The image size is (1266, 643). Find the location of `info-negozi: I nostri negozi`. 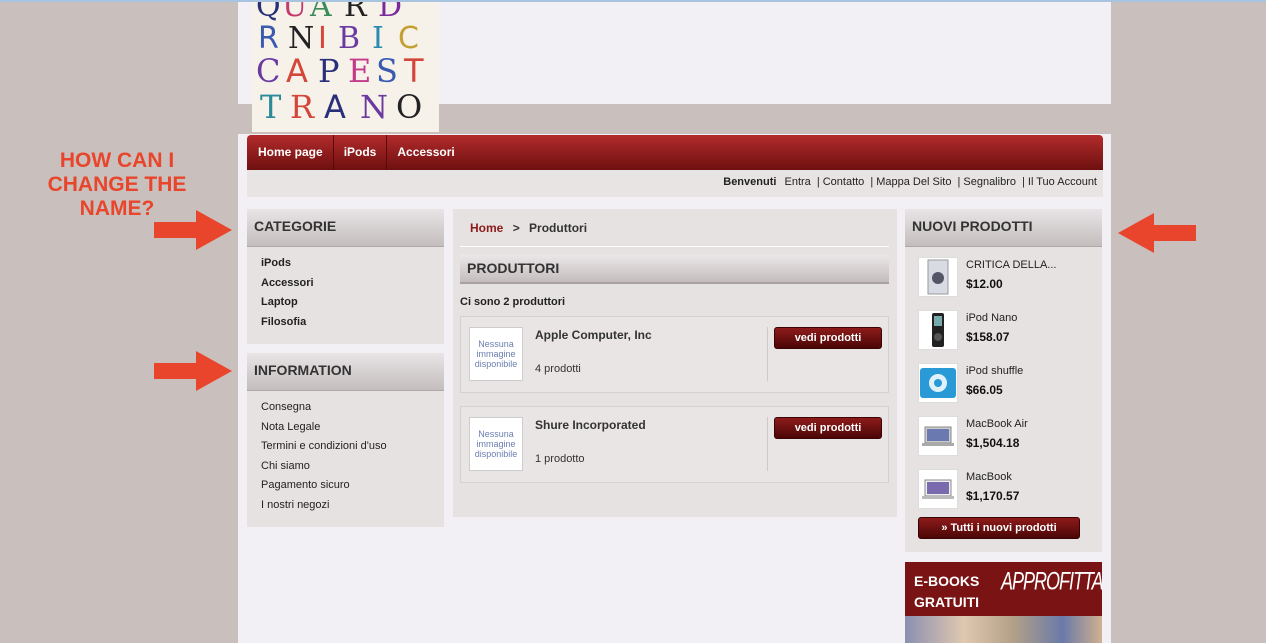

info-negozi: I nostri negozi is located at coordinates (352, 509).